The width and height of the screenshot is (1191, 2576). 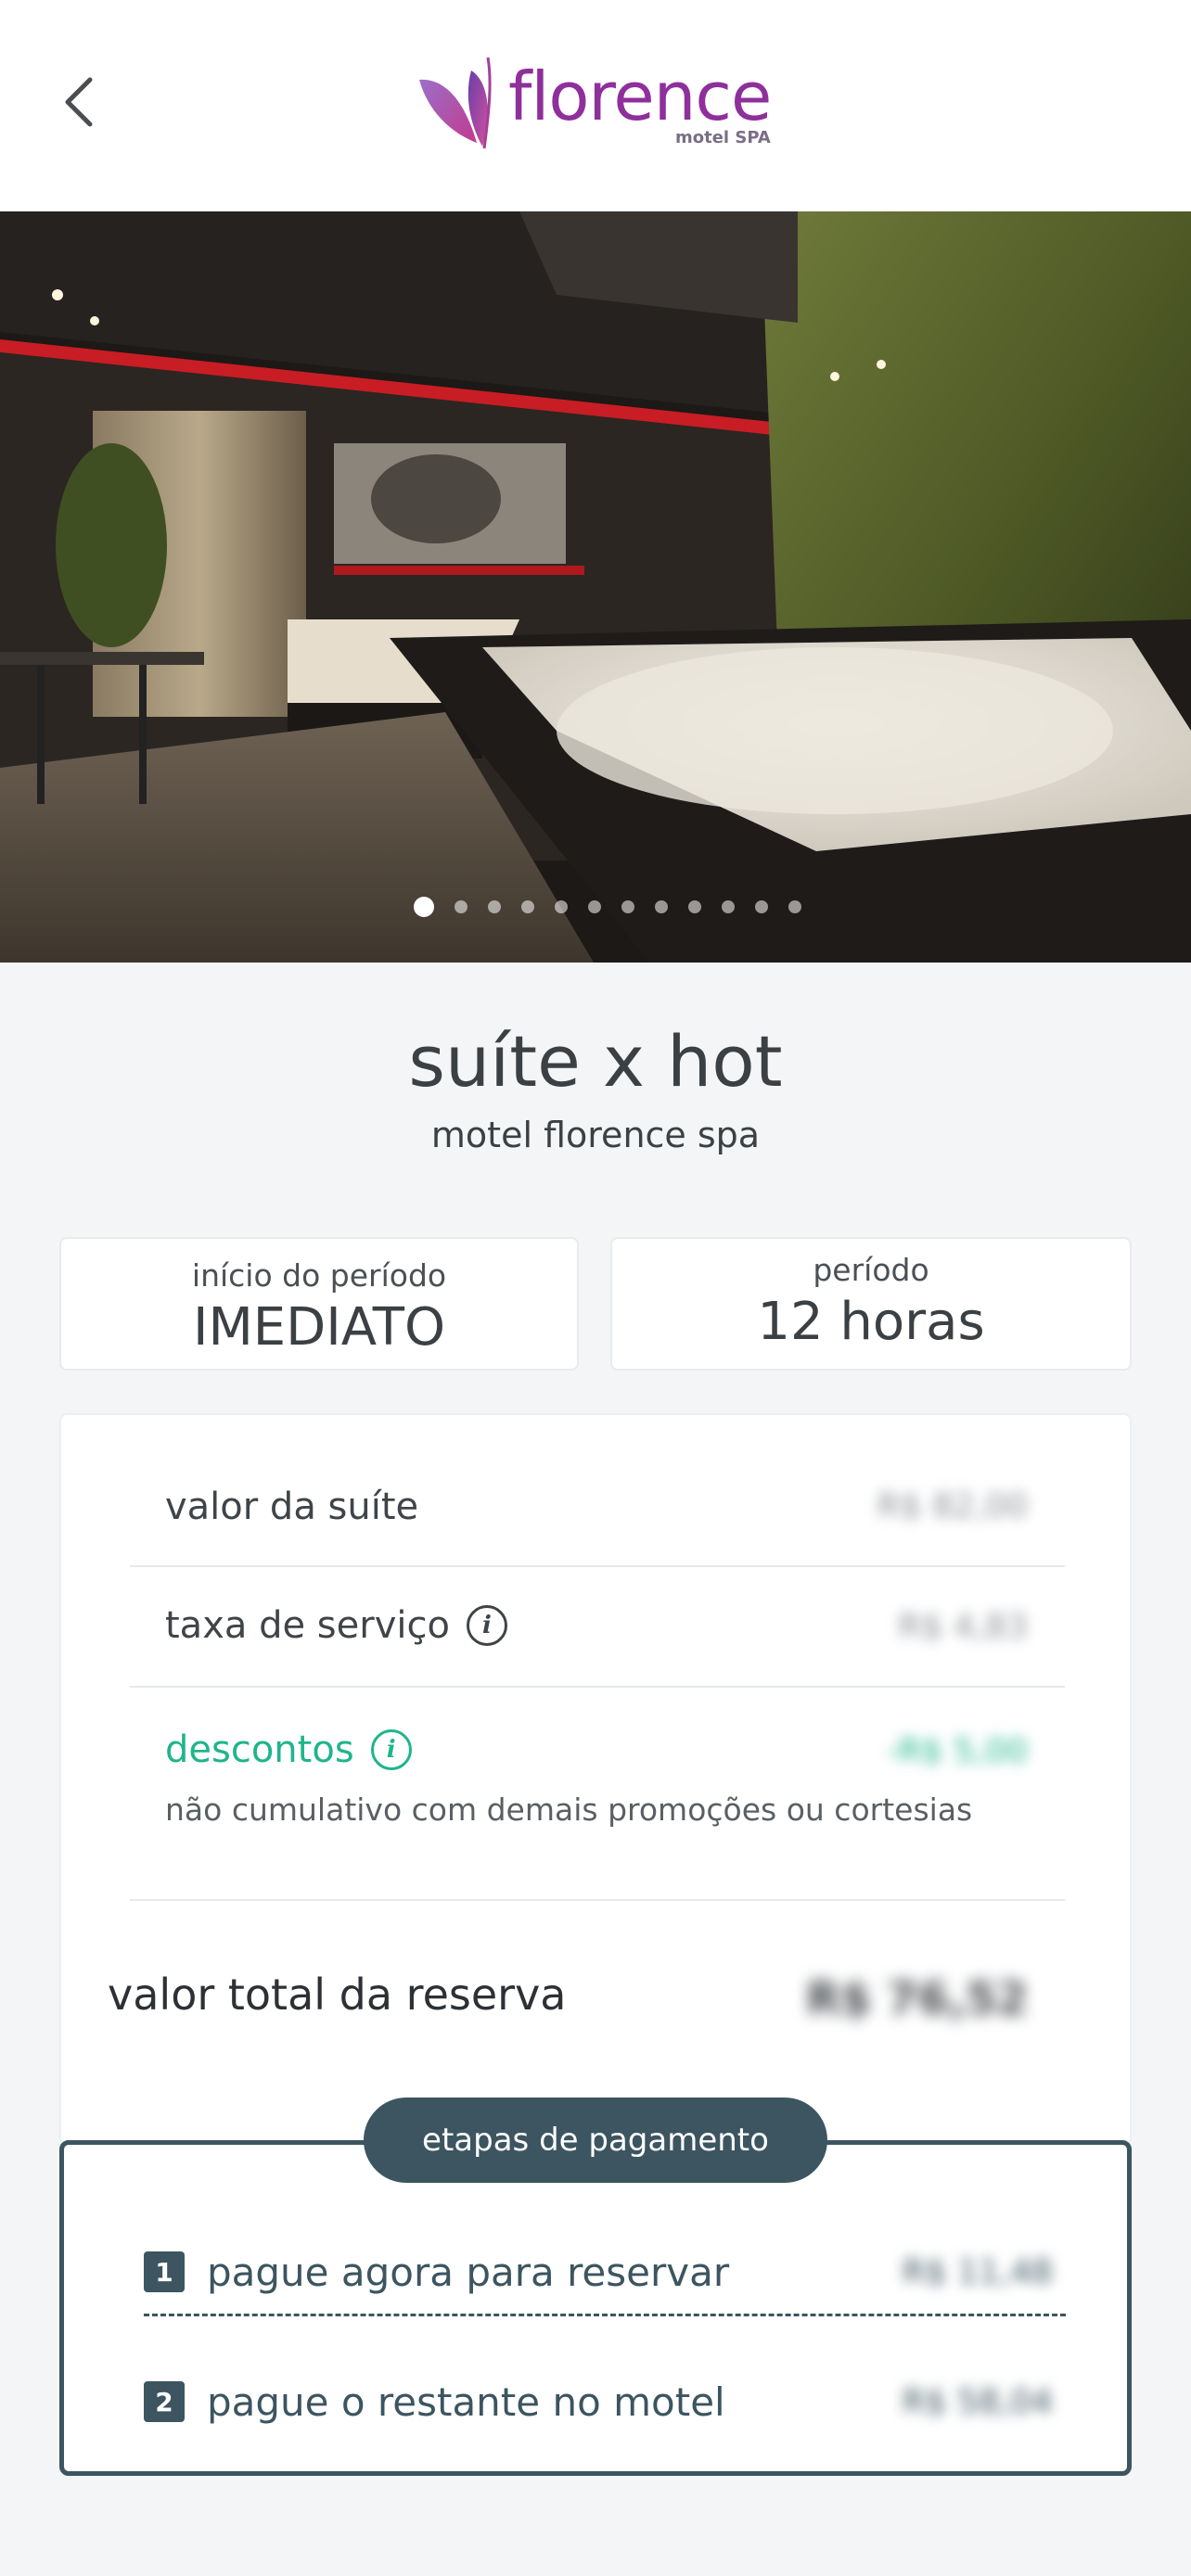 I want to click on discount-value: -R$ 5,00, so click(x=957, y=1751).